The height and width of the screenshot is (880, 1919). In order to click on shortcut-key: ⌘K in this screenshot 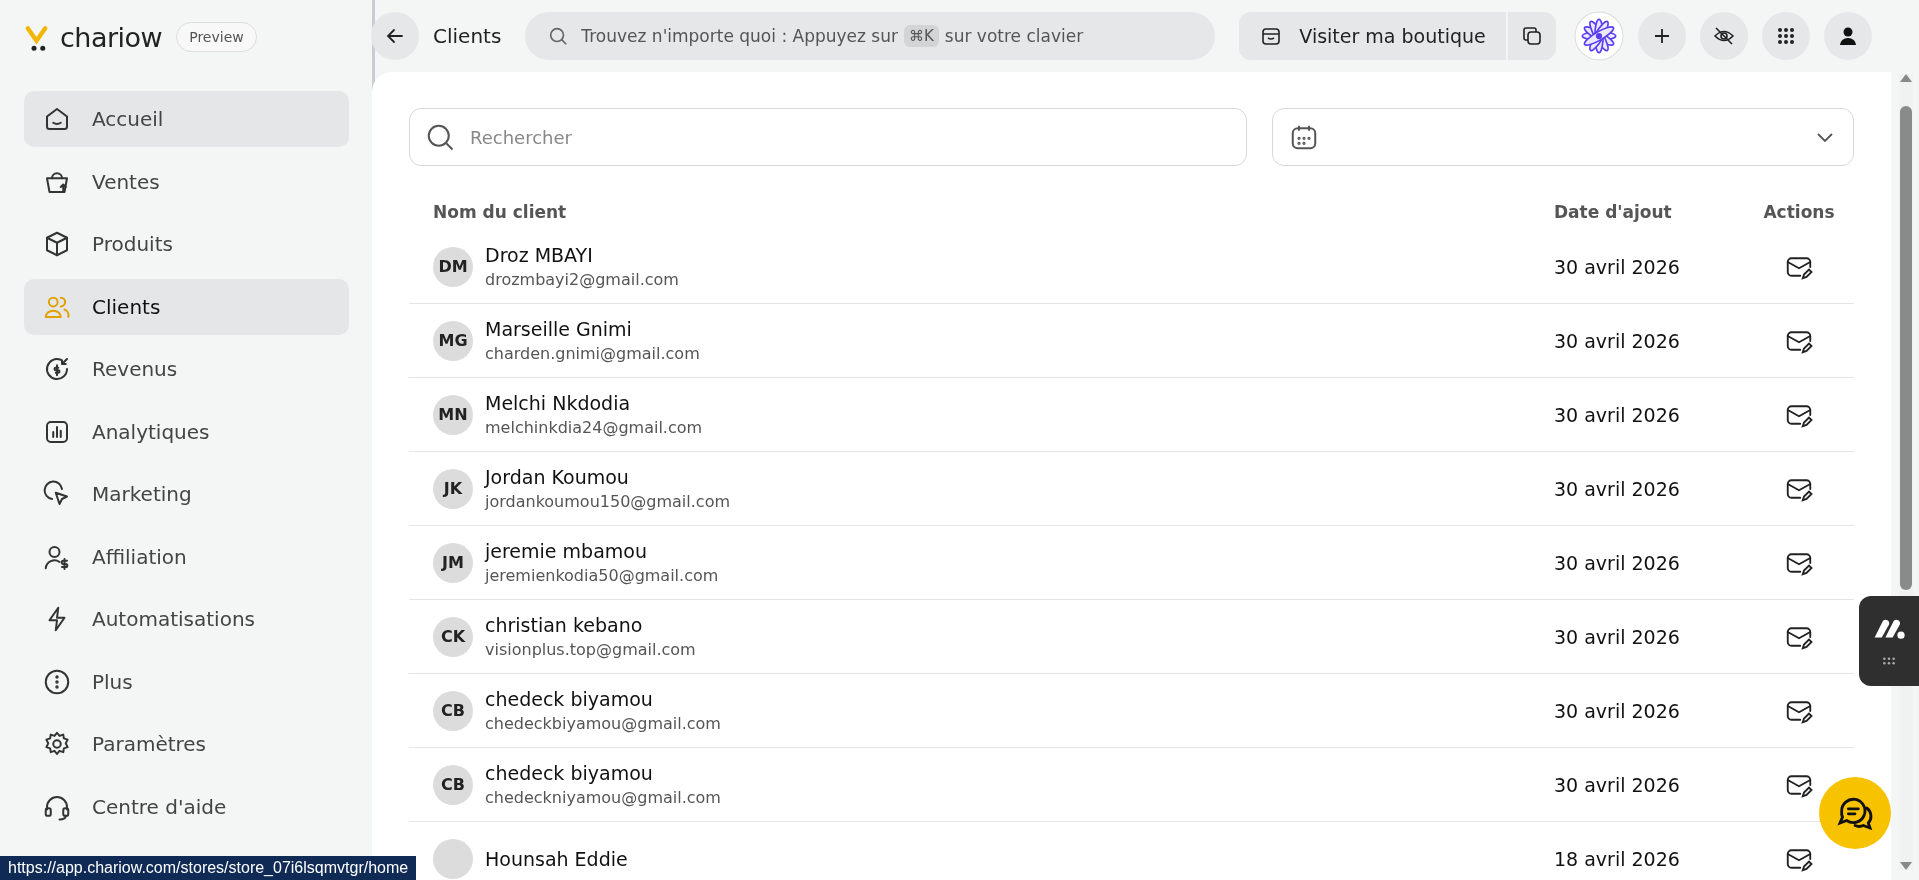, I will do `click(921, 36)`.